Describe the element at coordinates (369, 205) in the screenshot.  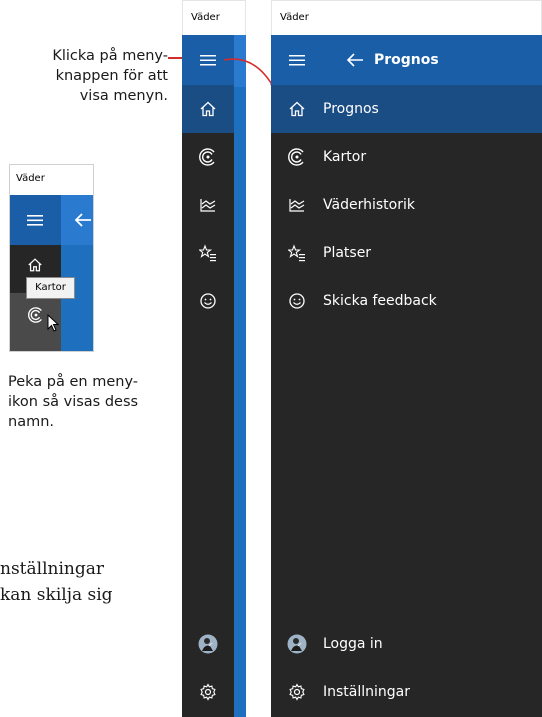
I see `menu-item-label: Väderhistorik` at that location.